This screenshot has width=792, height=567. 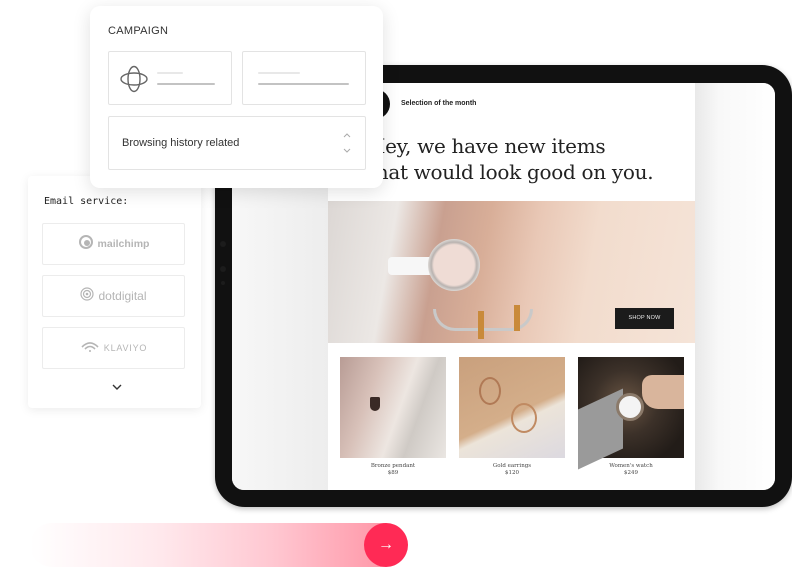 I want to click on product-name: Women's watch, so click(x=631, y=466).